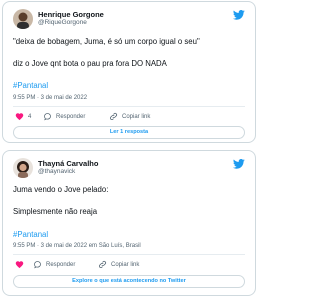 The width and height of the screenshot is (320, 300). What do you see at coordinates (61, 189) in the screenshot?
I see `tweet-text-line: Juma vendo o Jove pelado:` at bounding box center [61, 189].